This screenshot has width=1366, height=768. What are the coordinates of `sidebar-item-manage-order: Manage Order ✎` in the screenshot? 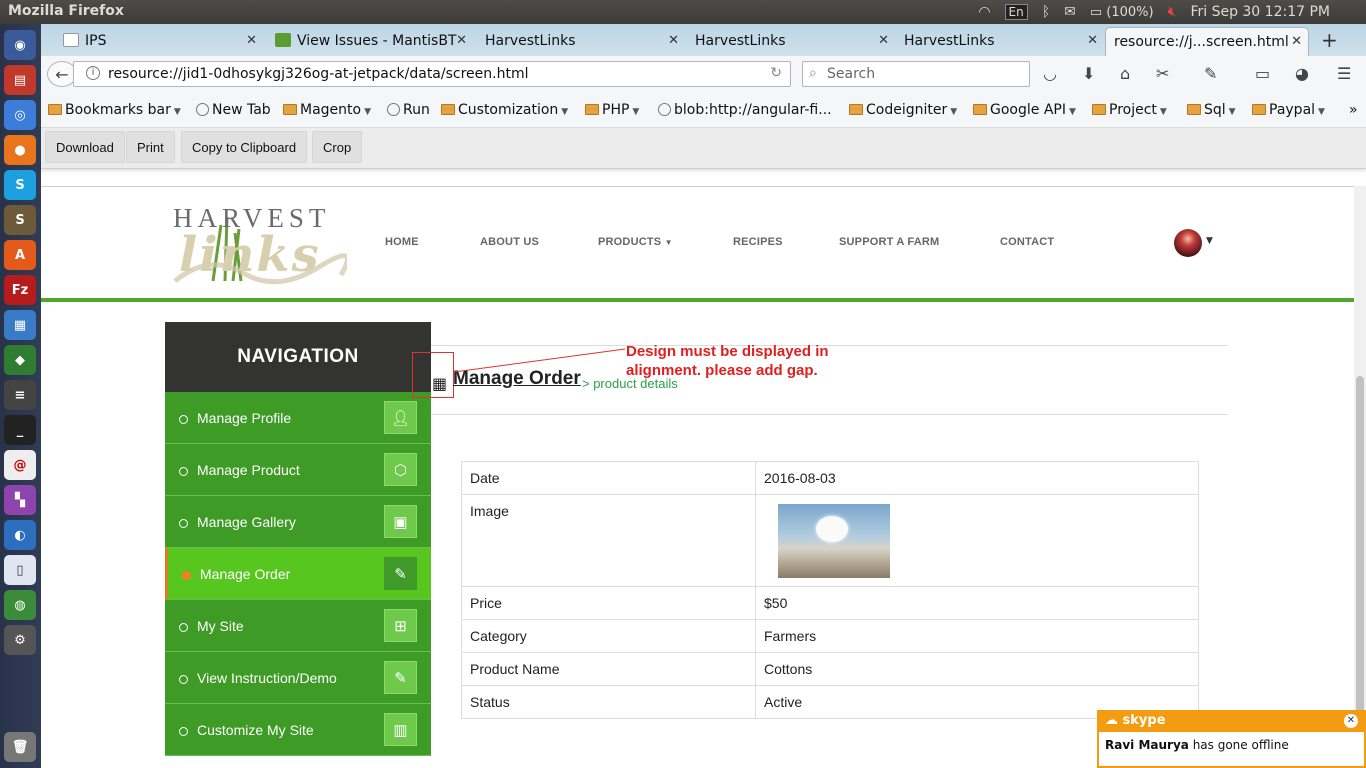 It's located at (298, 574).